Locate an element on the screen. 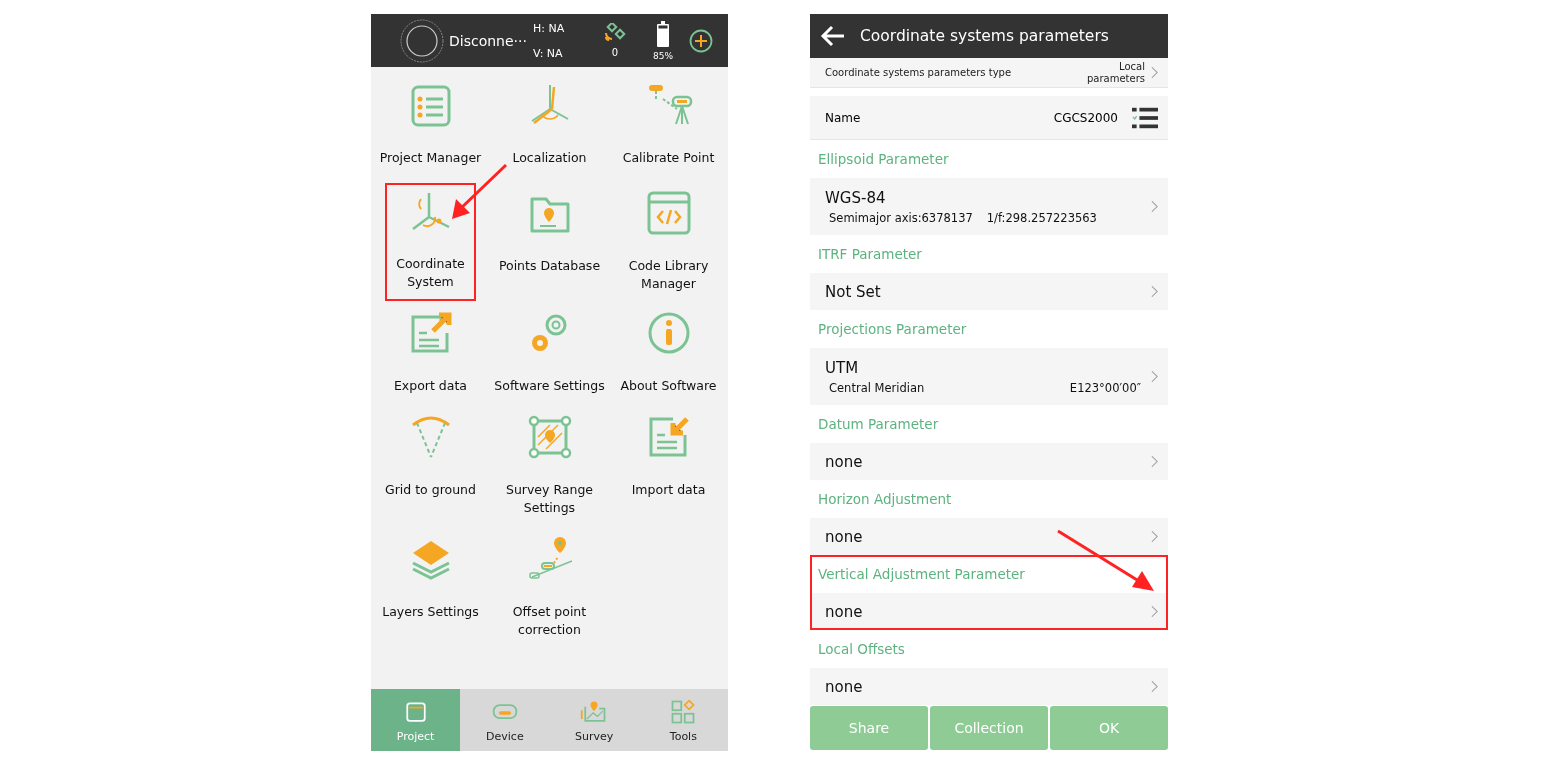 This screenshot has height=759, width=1541. menu-tile: Offset point correction is located at coordinates (549, 589).